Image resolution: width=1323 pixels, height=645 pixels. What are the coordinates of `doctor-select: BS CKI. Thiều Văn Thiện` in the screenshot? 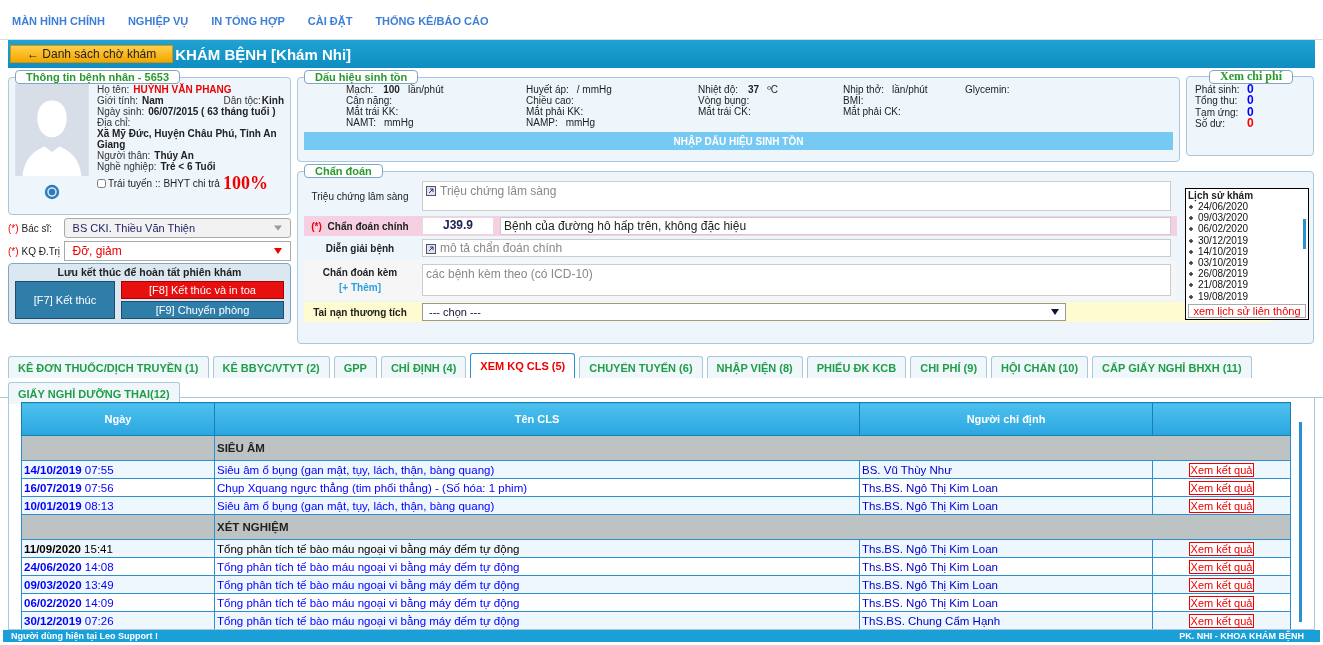 It's located at (177, 228).